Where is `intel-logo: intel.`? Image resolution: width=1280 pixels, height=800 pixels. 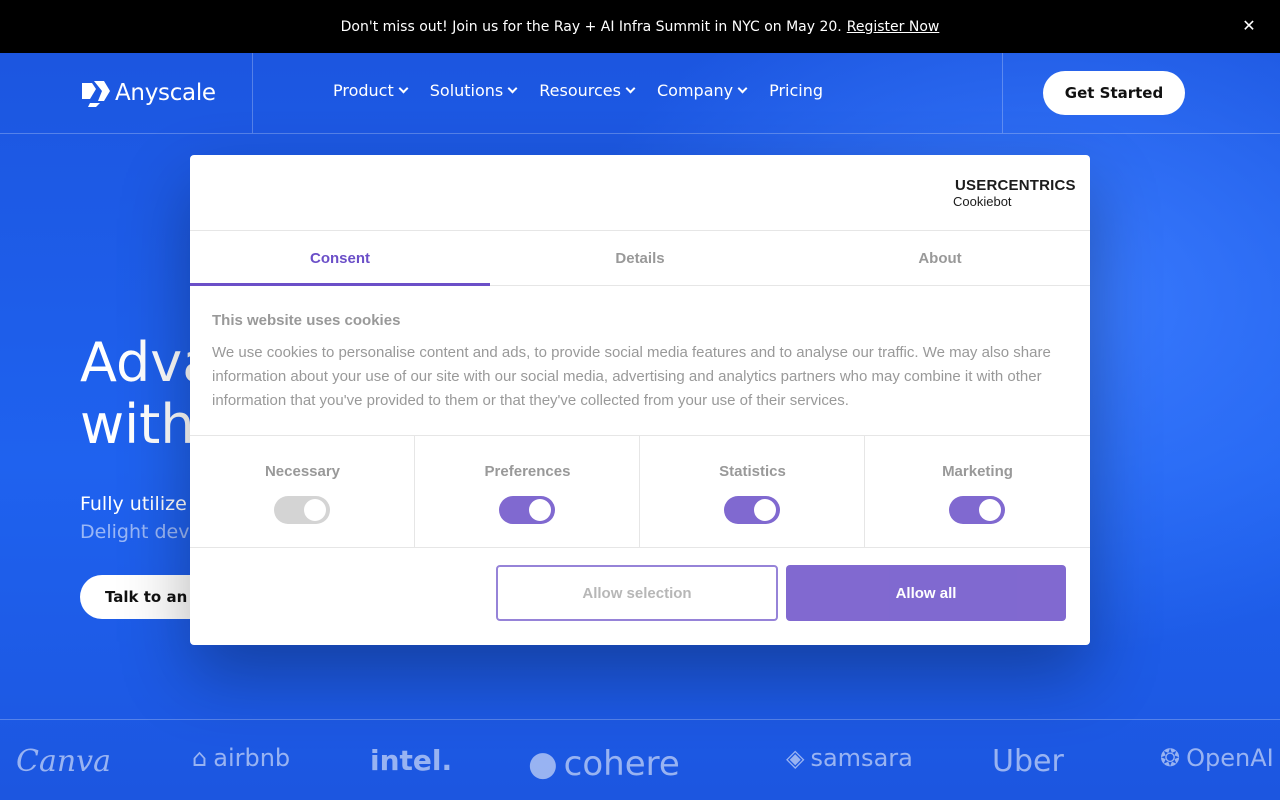 intel-logo: intel. is located at coordinates (411, 760).